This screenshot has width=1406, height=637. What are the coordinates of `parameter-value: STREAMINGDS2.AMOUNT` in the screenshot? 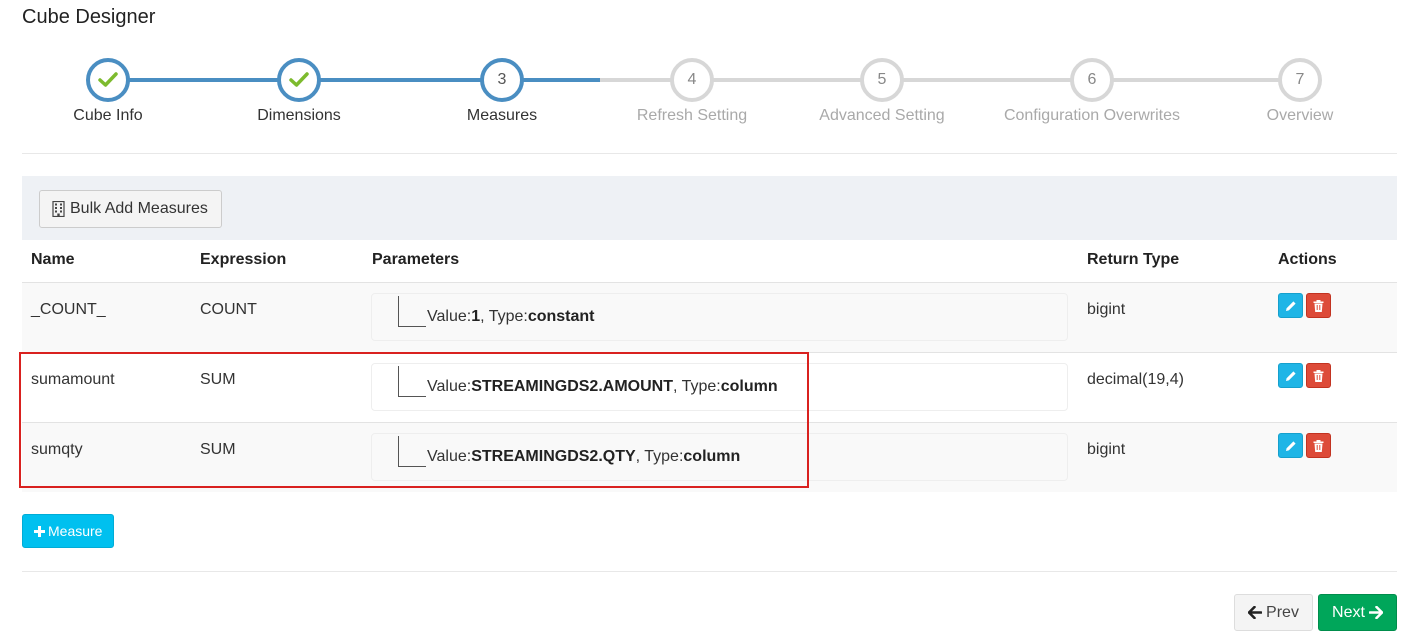 It's located at (572, 386).